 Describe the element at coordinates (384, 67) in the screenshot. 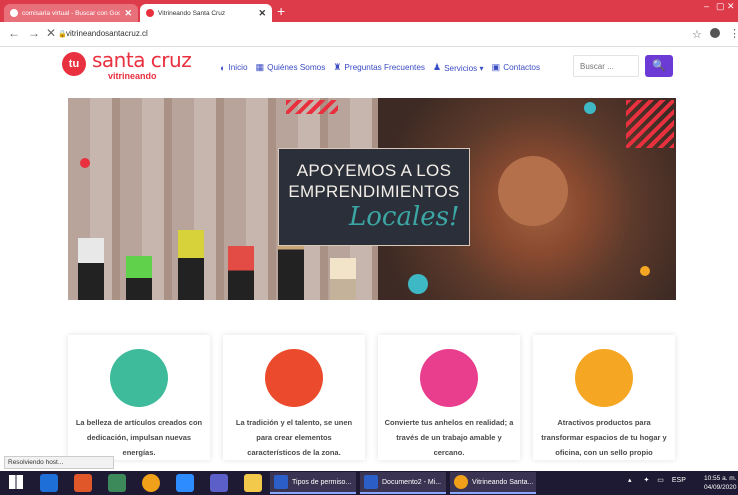

I see `nav-label: Preguntas Frecuentes` at that location.